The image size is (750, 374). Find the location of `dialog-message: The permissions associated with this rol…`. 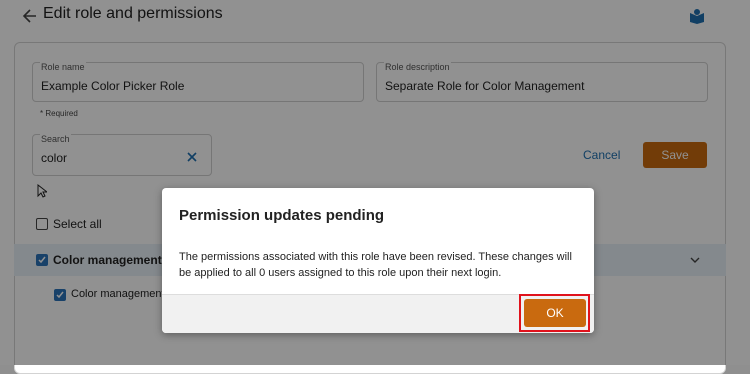

dialog-message: The permissions associated with this rol… is located at coordinates (375, 265).